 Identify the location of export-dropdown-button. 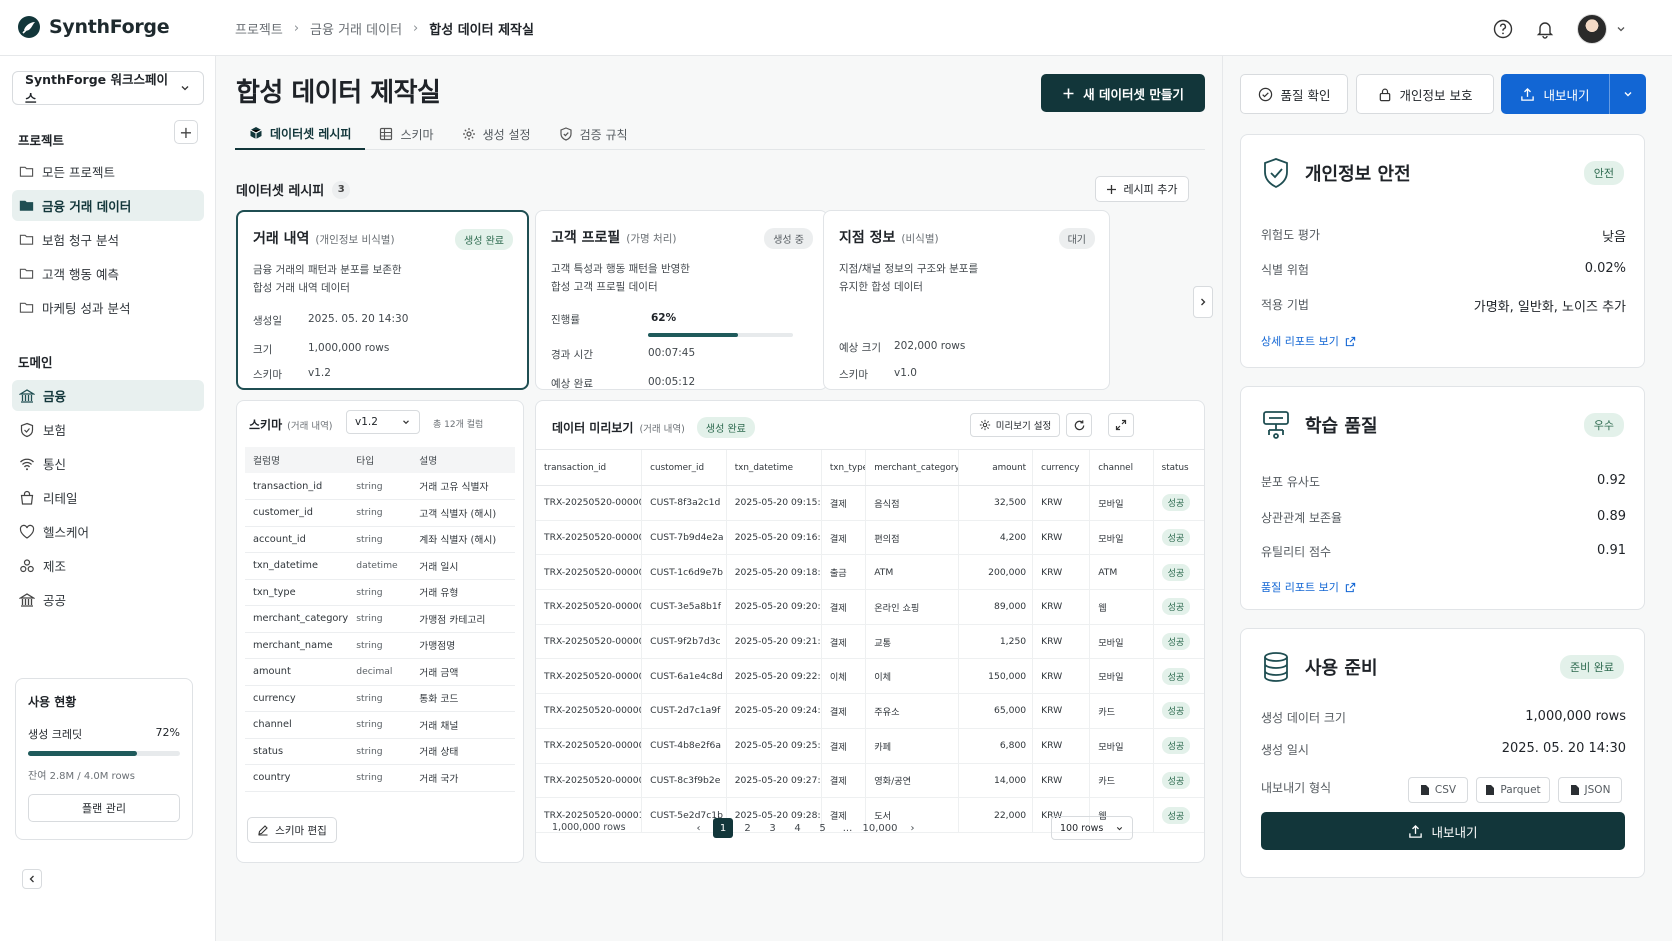
(1628, 94).